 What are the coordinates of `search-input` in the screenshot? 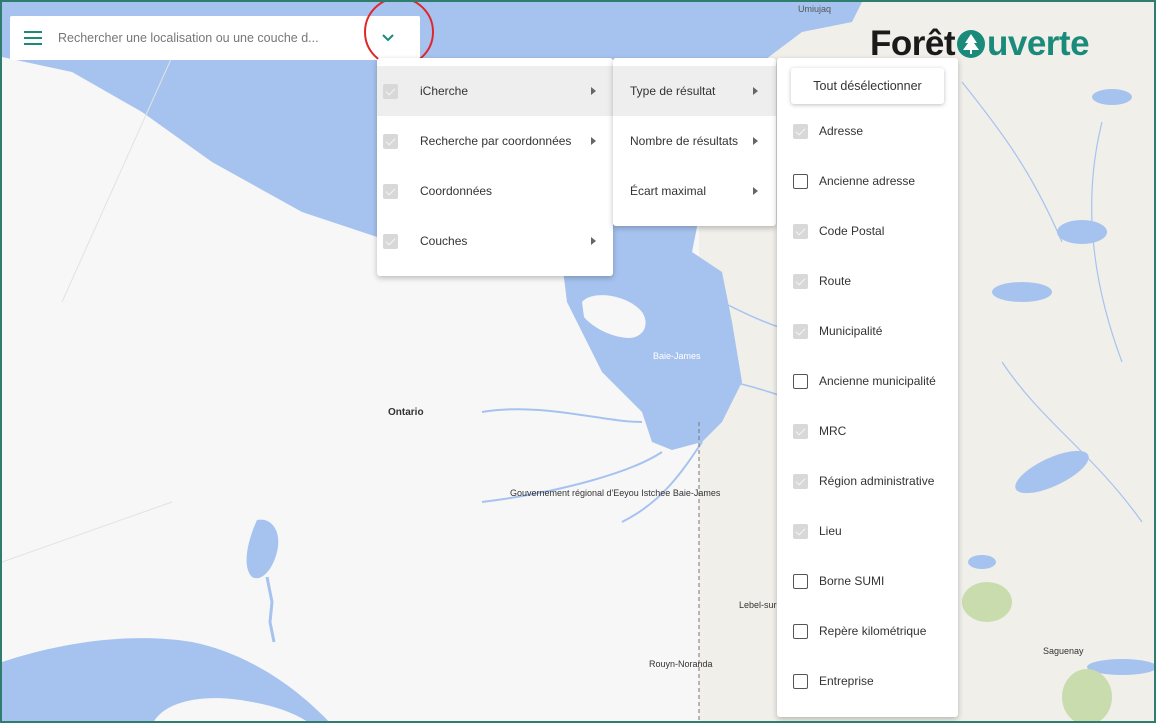 It's located at (211, 38).